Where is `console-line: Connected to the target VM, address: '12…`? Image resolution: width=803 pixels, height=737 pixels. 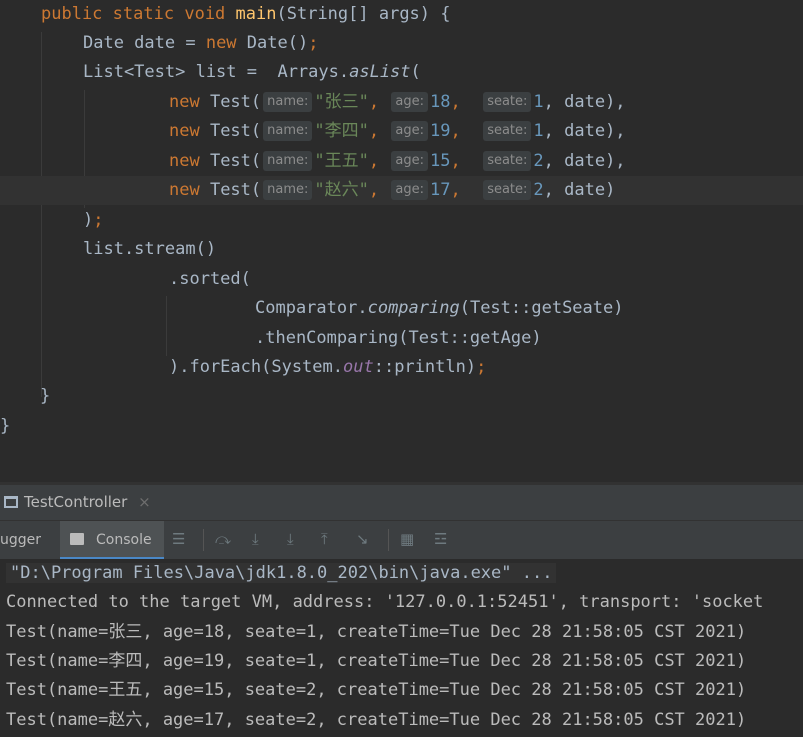
console-line: Connected to the target VM, address: '12… is located at coordinates (385, 602).